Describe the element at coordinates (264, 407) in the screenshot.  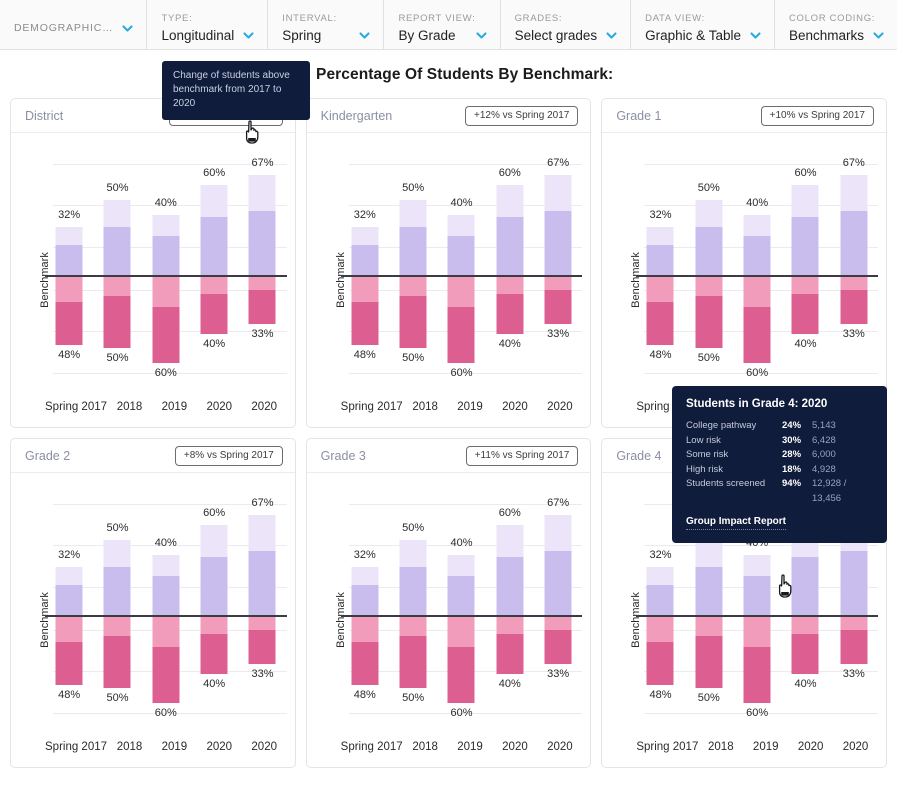
I see `x-axis-tick: 2020` at that location.